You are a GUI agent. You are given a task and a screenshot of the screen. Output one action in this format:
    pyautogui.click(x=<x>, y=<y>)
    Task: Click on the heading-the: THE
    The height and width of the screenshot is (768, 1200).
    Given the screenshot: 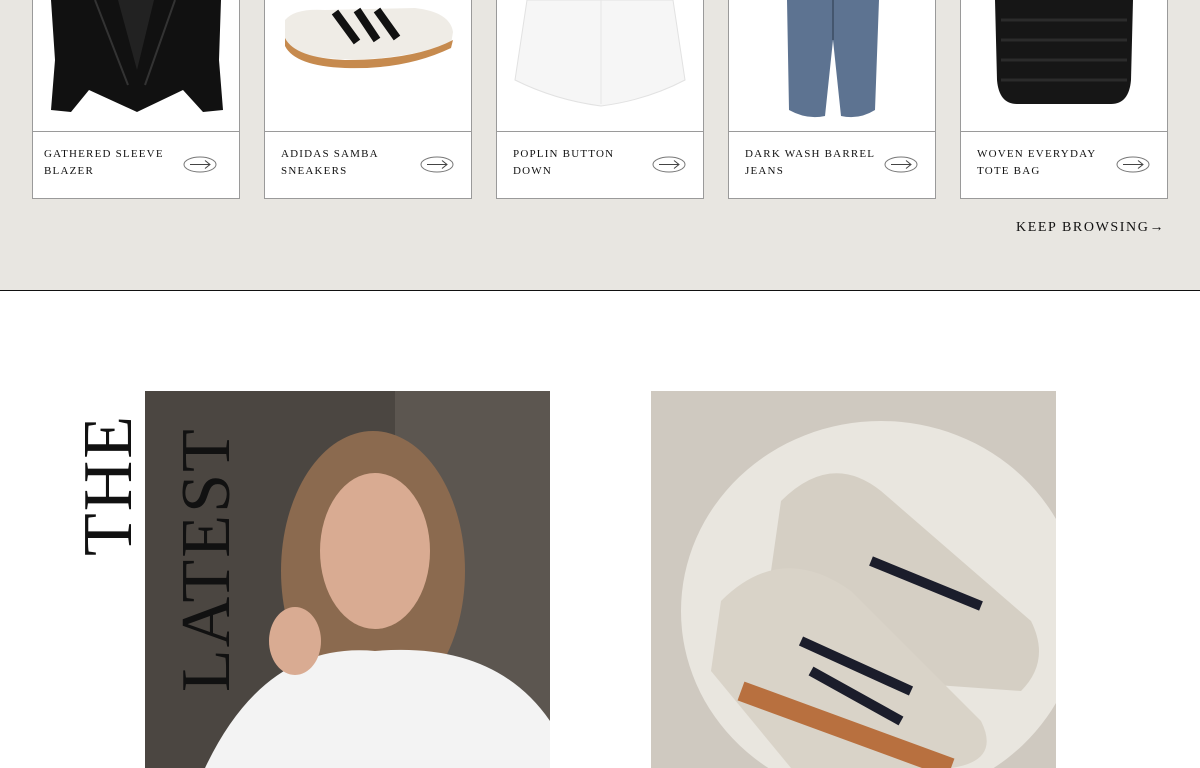 What is the action you would take?
    pyautogui.click(x=108, y=484)
    